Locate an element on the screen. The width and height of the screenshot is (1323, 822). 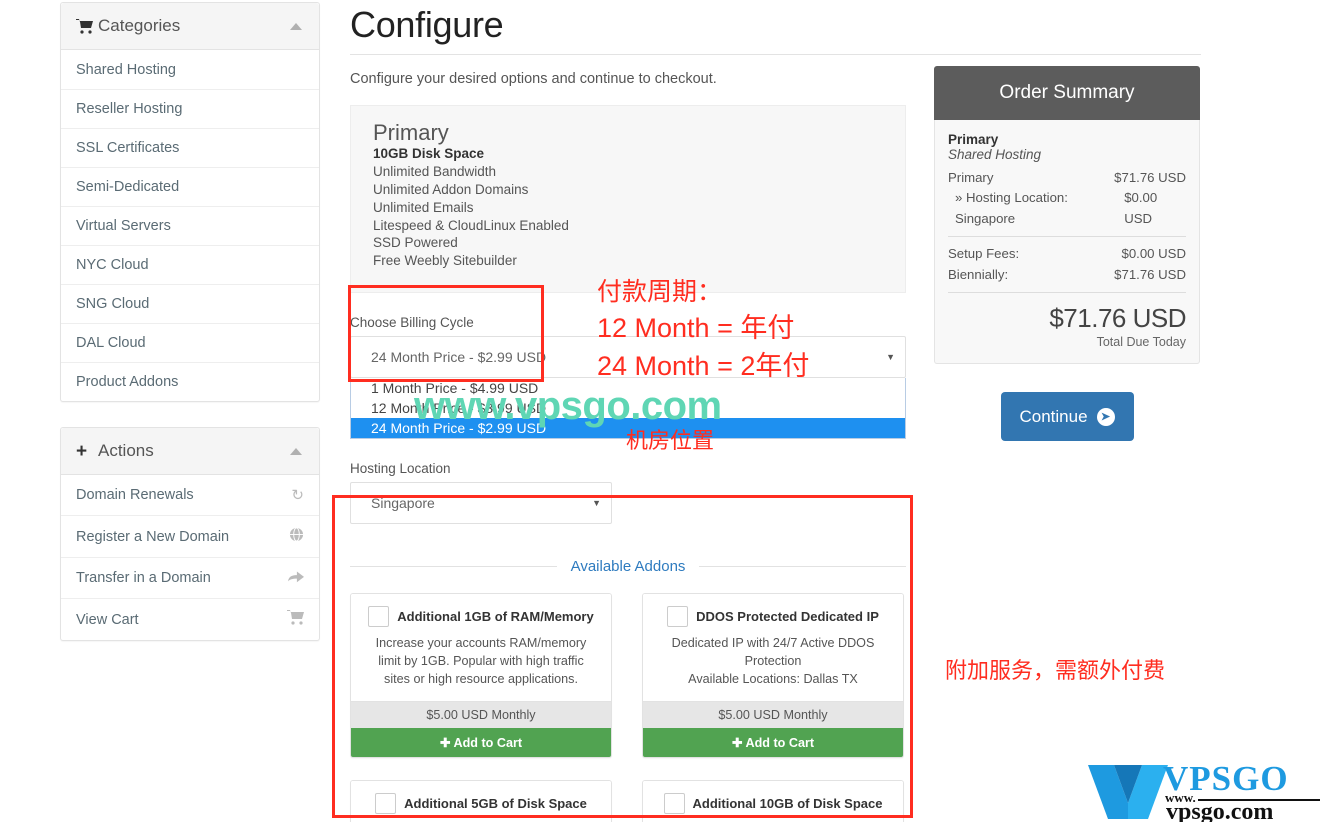
product-feature: Unlimited Bandwidth is located at coordinates (435, 172).